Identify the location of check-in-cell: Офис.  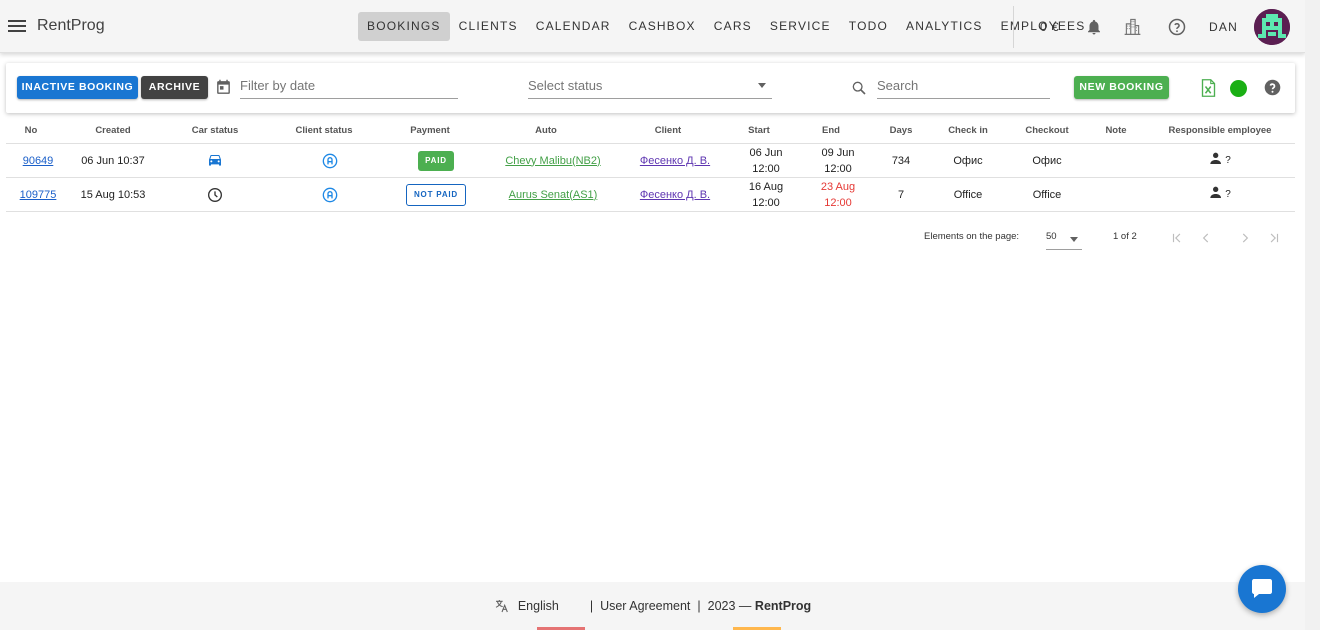
(968, 160).